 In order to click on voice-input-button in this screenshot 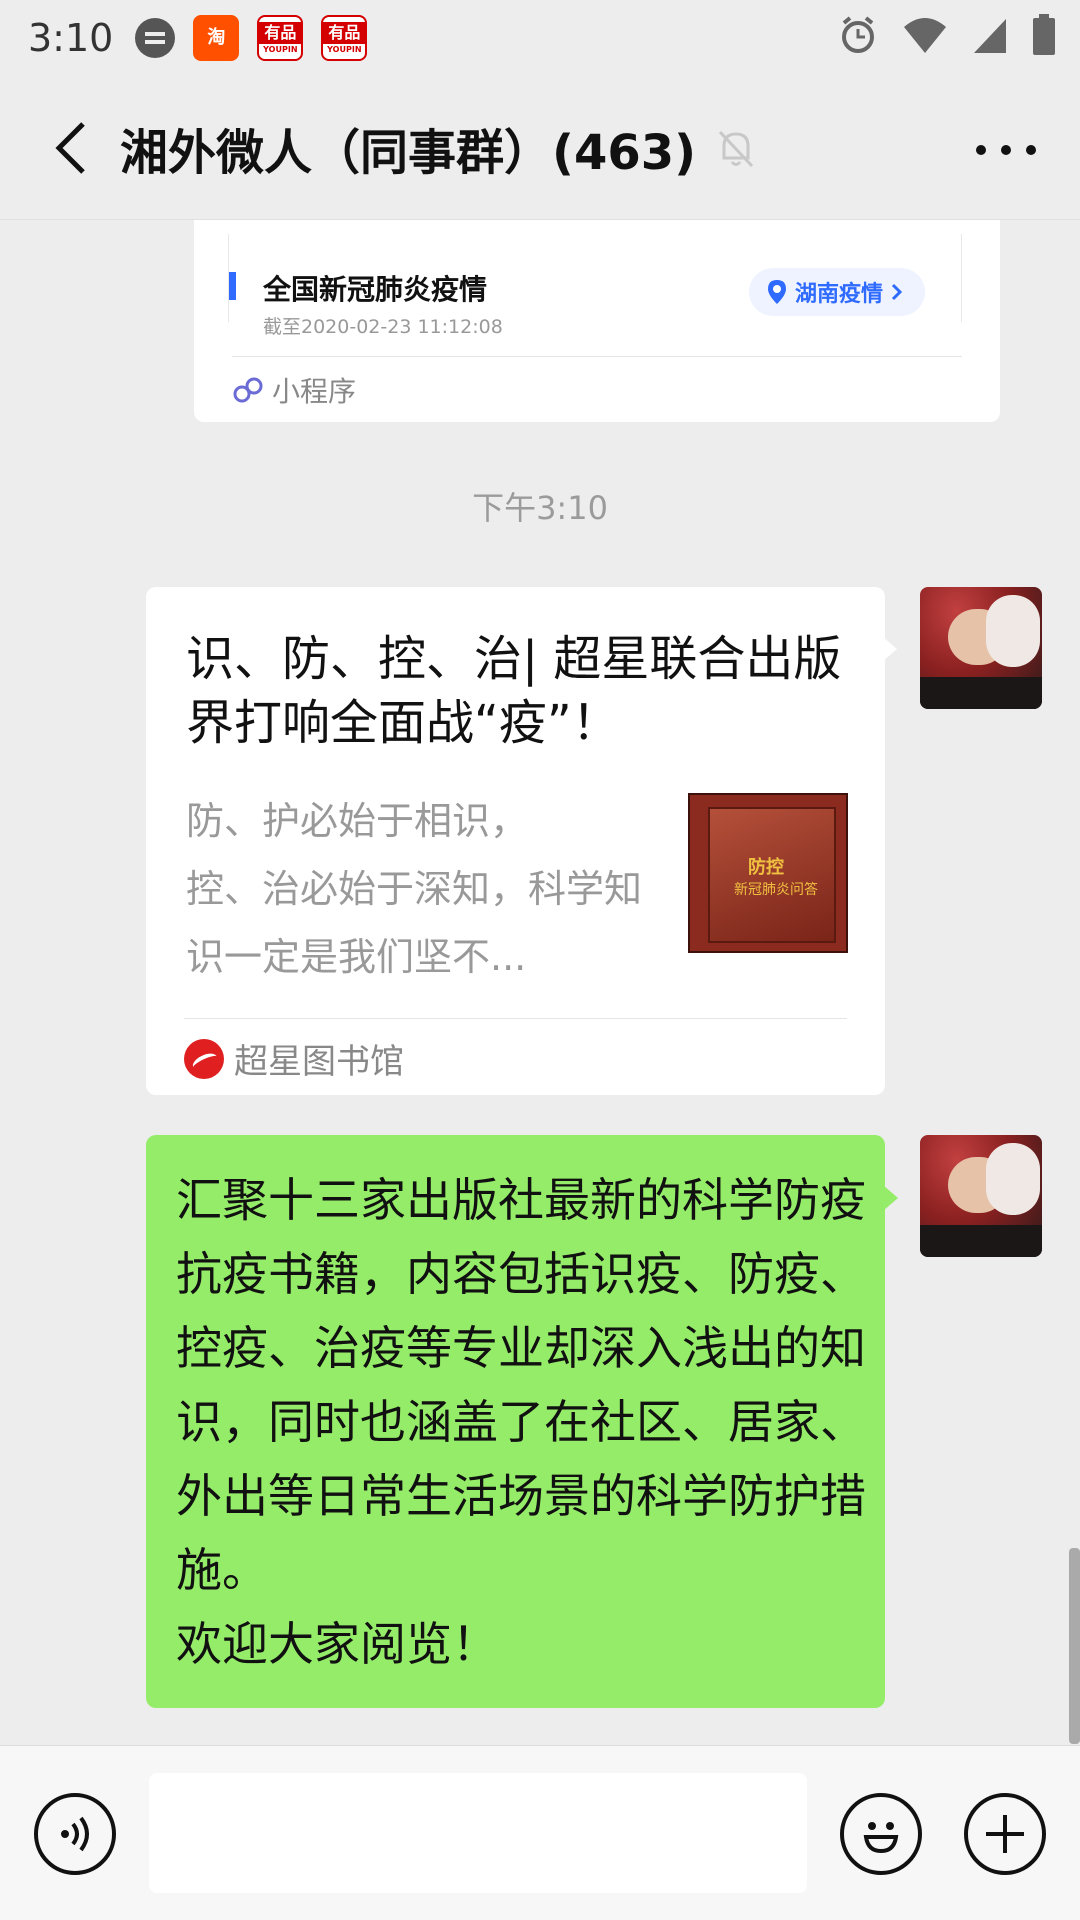, I will do `click(75, 1834)`.